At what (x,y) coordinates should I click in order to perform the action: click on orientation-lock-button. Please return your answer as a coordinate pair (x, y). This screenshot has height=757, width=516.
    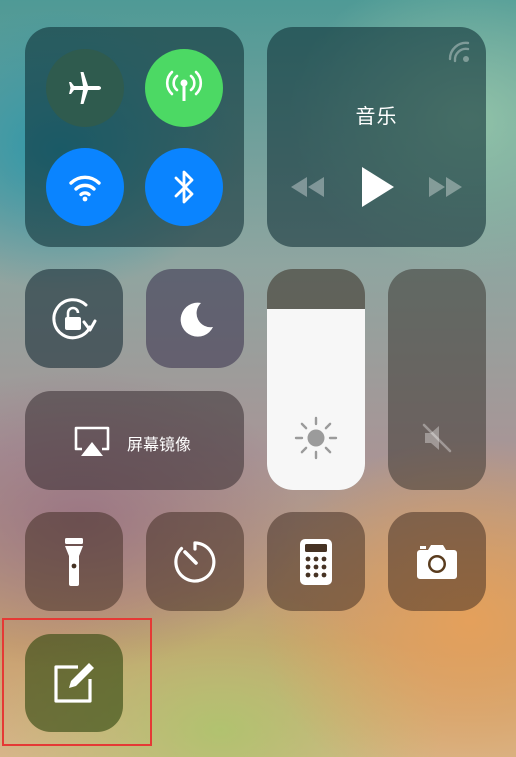
    Looking at the image, I should click on (74, 318).